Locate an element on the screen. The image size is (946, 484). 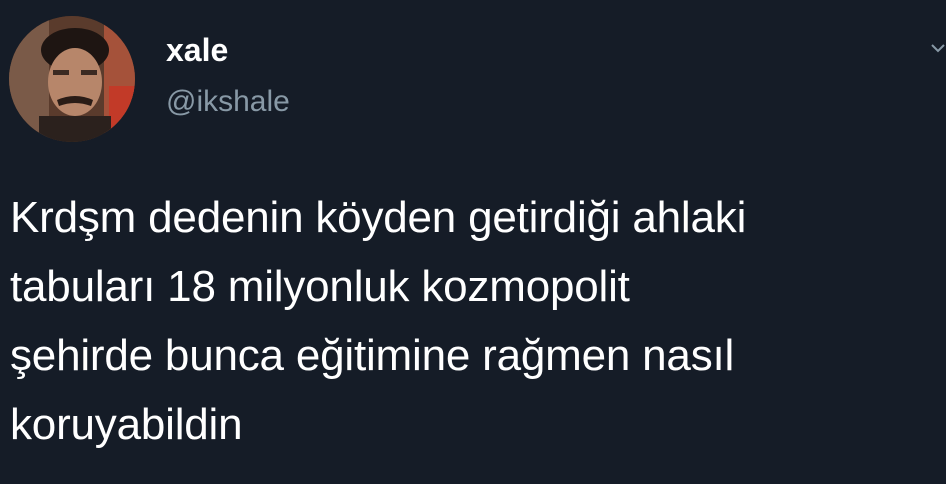
user-handle: @ikshale is located at coordinates (228, 102).